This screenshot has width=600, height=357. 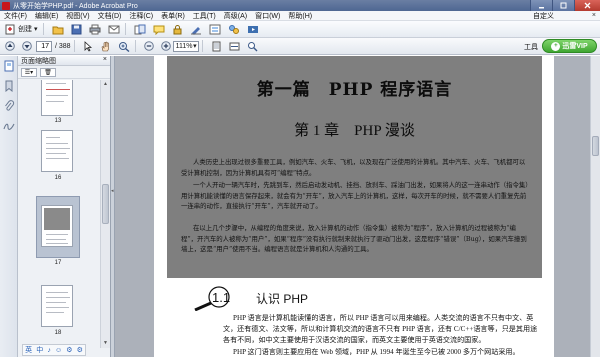 What do you see at coordinates (58, 29) in the screenshot?
I see `open-button` at bounding box center [58, 29].